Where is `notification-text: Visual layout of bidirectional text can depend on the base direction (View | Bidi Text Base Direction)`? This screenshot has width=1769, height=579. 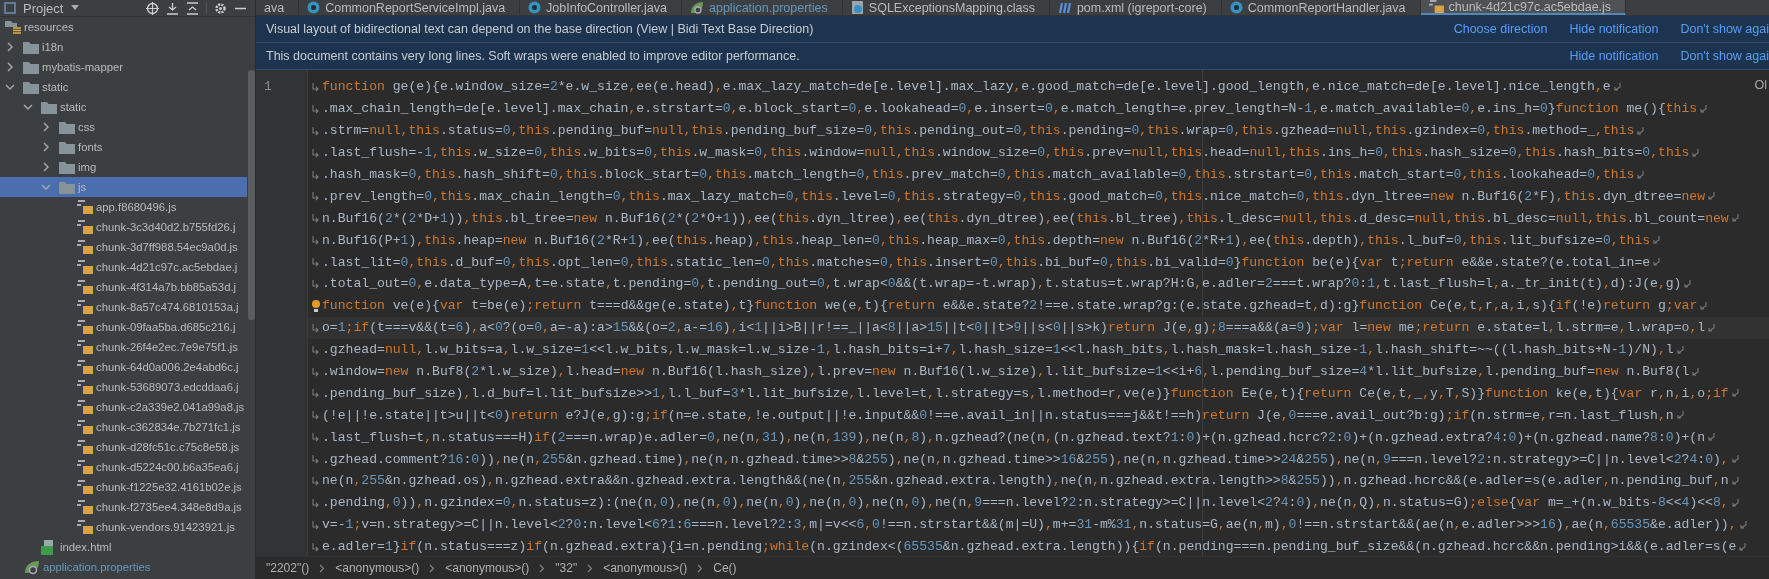
notification-text: Visual layout of bidirectional text can depend on the base direction (View | Bidi Text Base Direction) is located at coordinates (540, 29).